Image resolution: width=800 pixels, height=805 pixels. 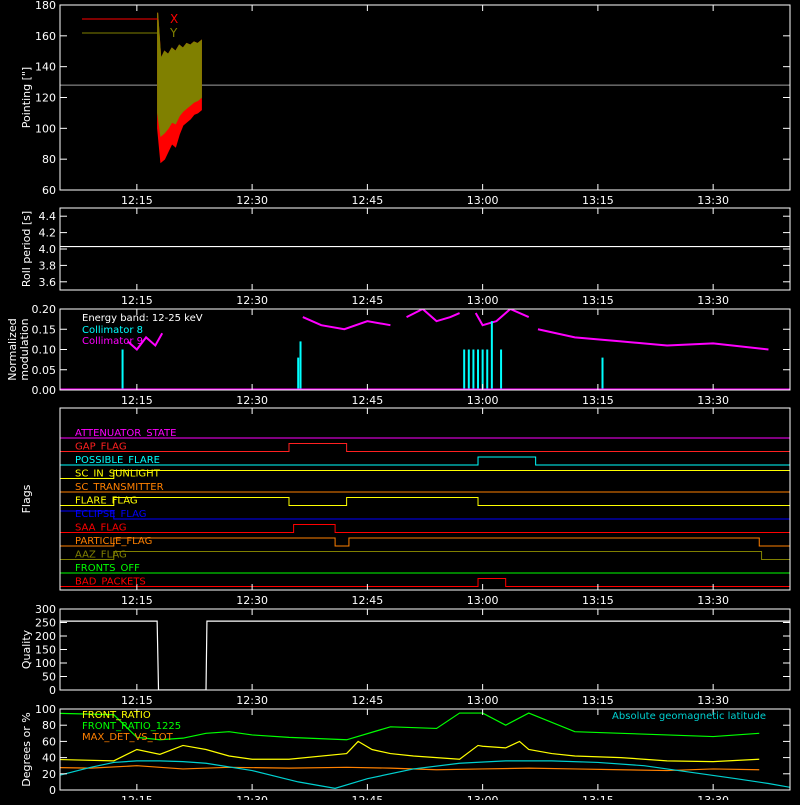 What do you see at coordinates (48, 216) in the screenshot?
I see `y-tick-label: 4.4` at bounding box center [48, 216].